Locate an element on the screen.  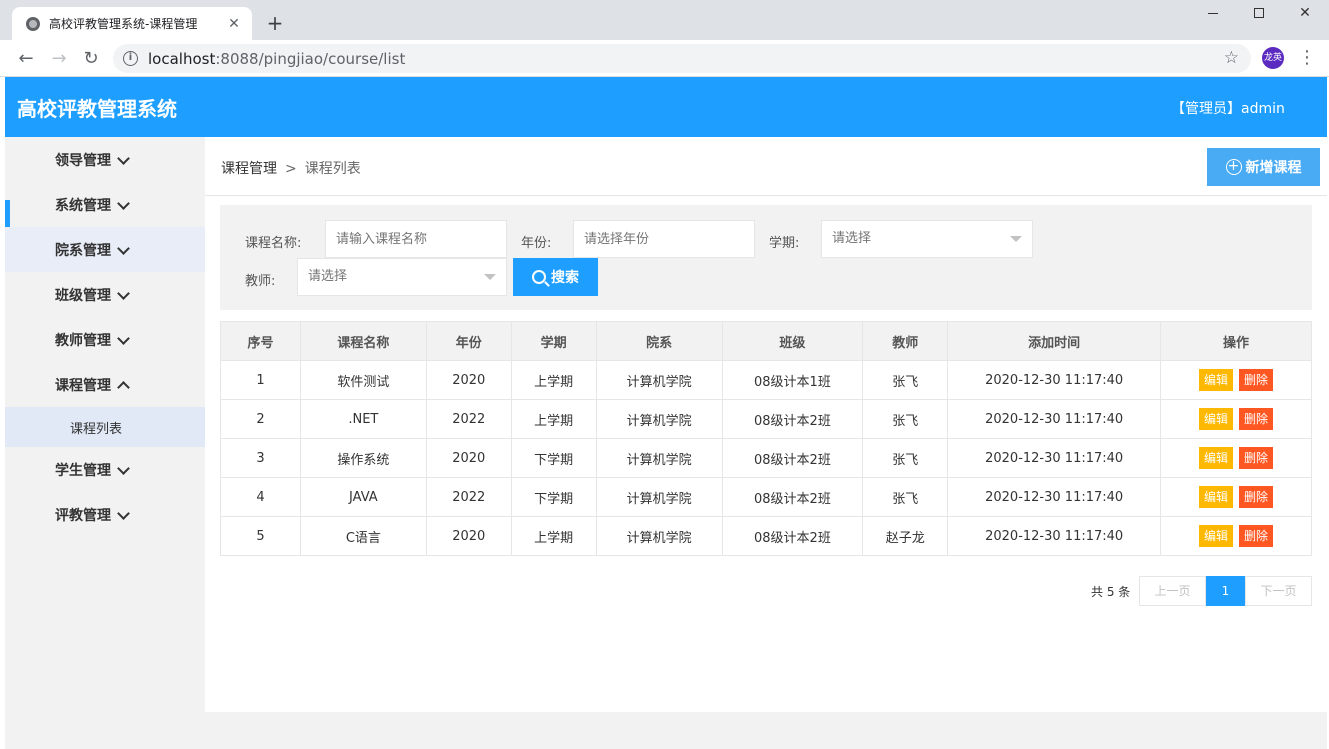
reload-icon: ↻ is located at coordinates (91, 59).